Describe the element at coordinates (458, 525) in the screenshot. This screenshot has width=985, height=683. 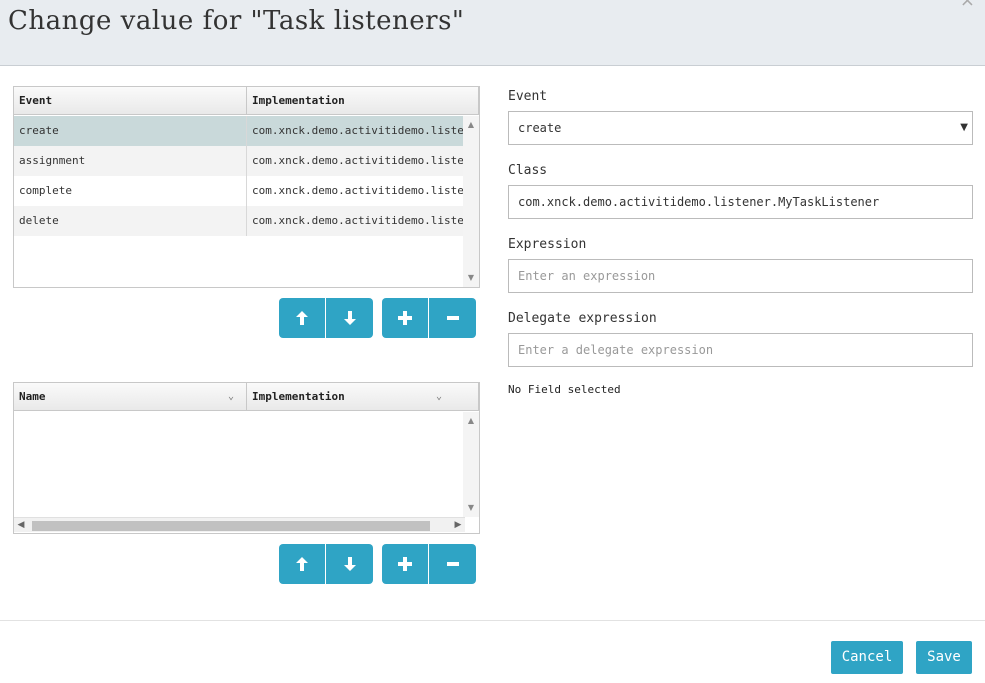
I see `scroll-right-icon: ▶` at that location.